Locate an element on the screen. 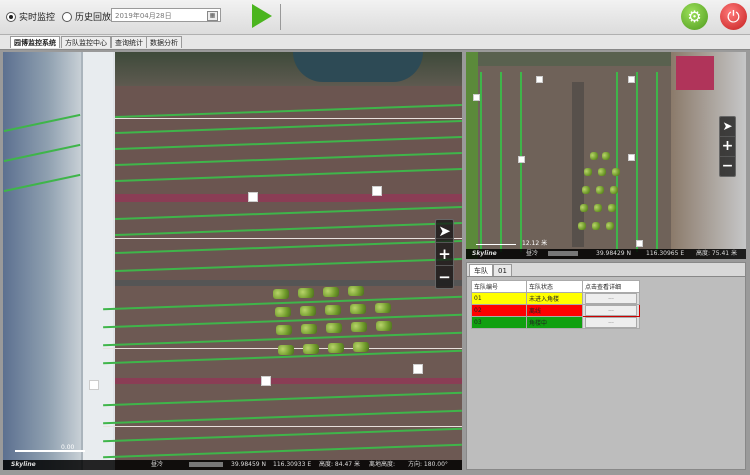  calendar-icon: ▦ is located at coordinates (212, 16).